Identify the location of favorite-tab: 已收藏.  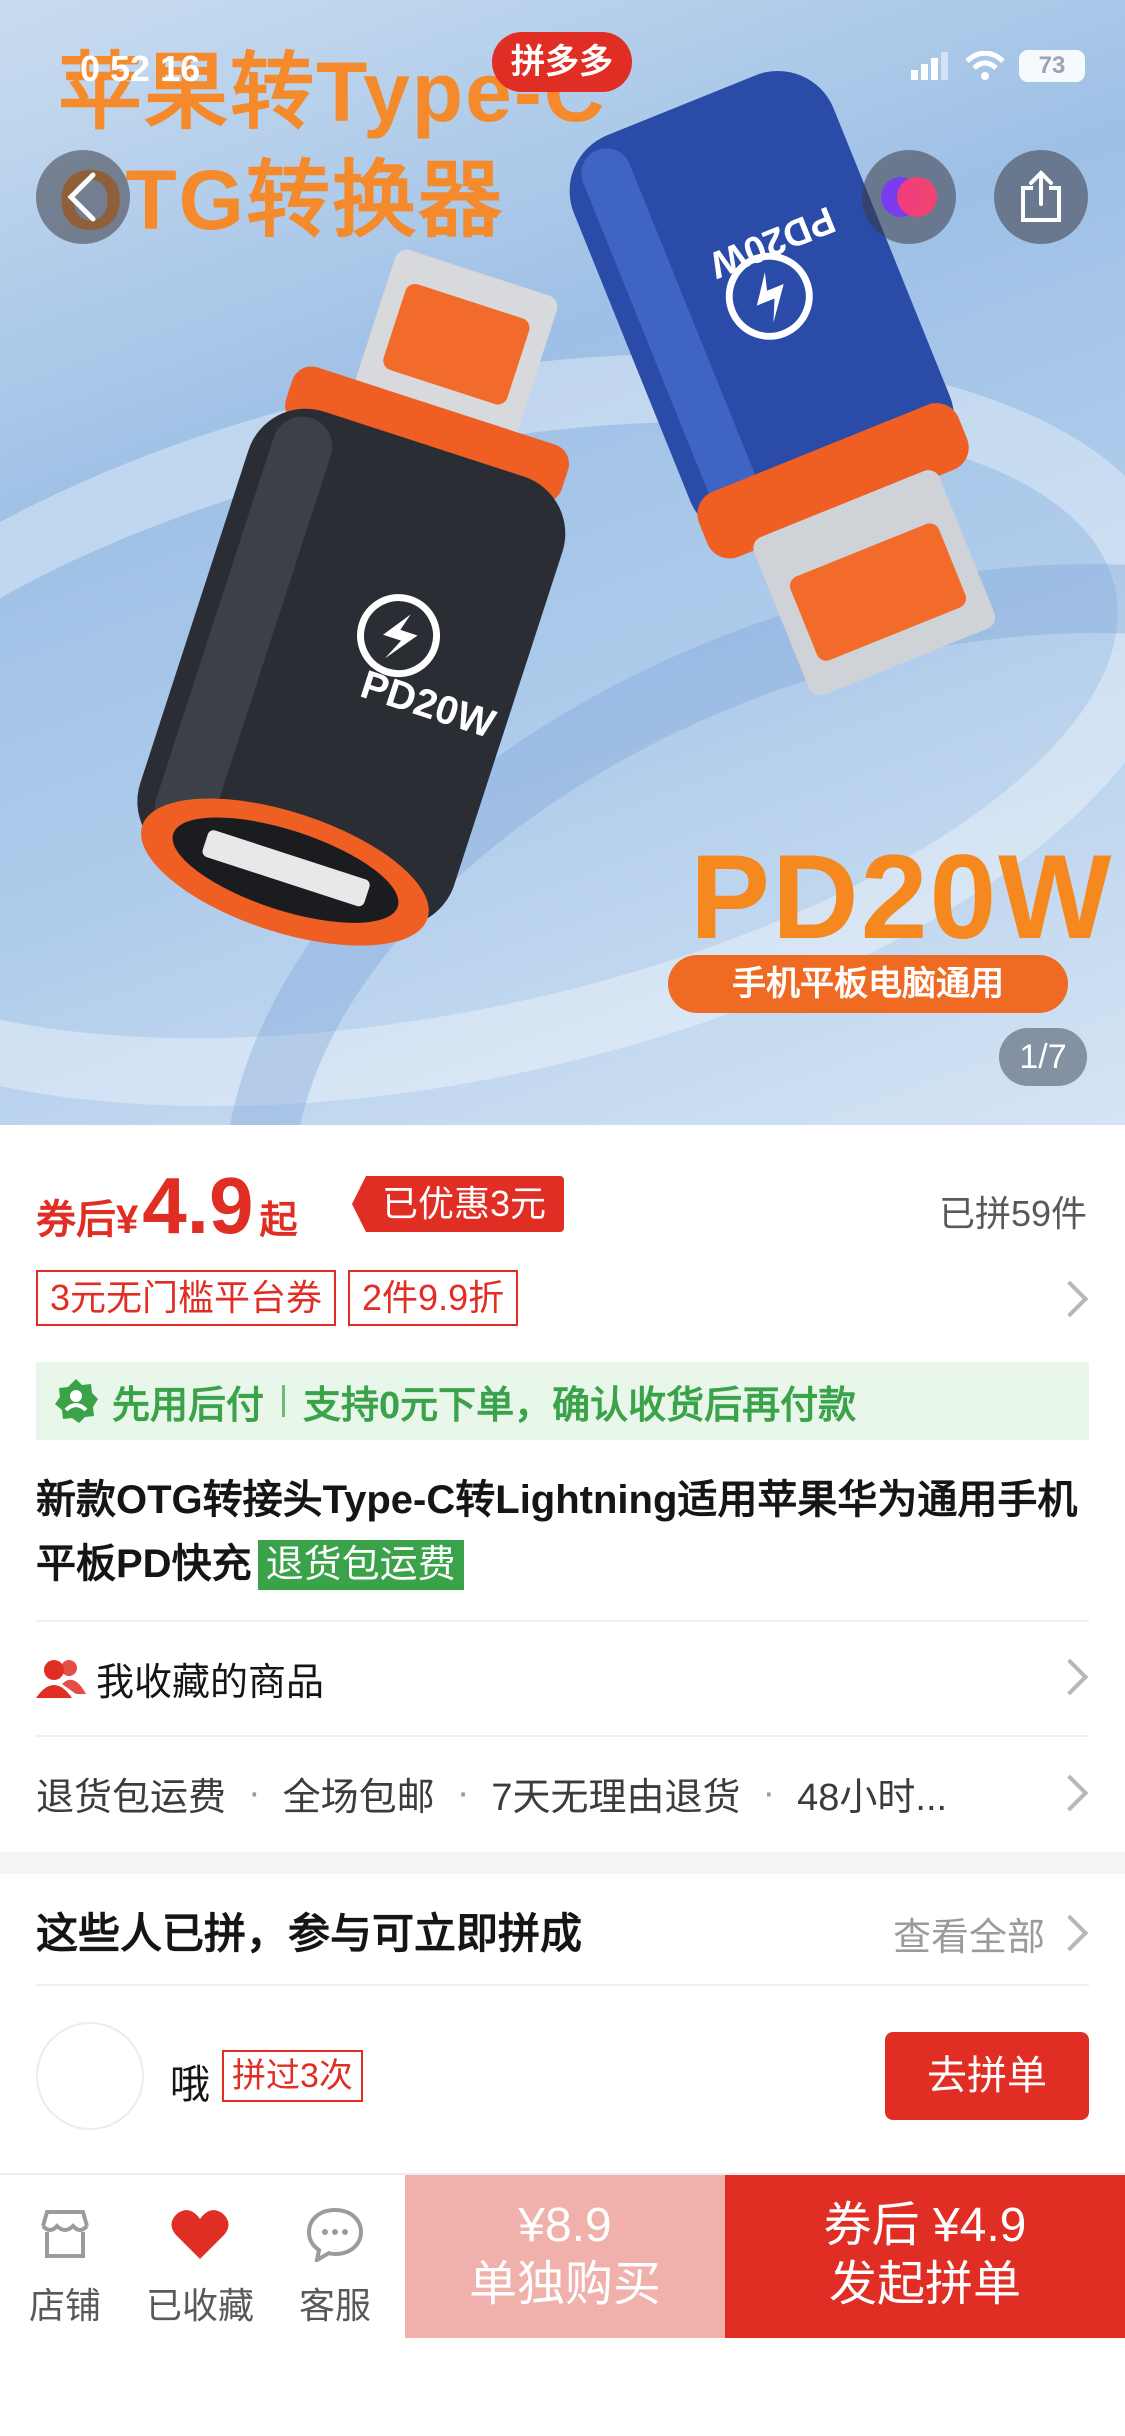
(200, 2266).